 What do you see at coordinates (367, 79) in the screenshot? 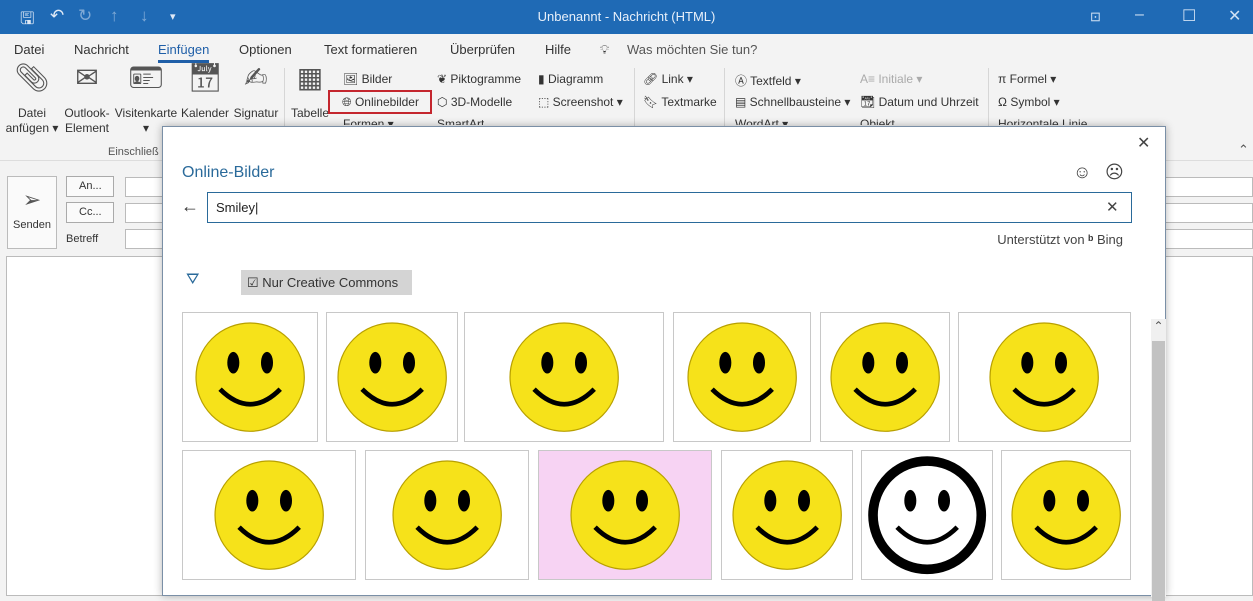
I see `pictures-button: 🖼︎ Bilder` at bounding box center [367, 79].